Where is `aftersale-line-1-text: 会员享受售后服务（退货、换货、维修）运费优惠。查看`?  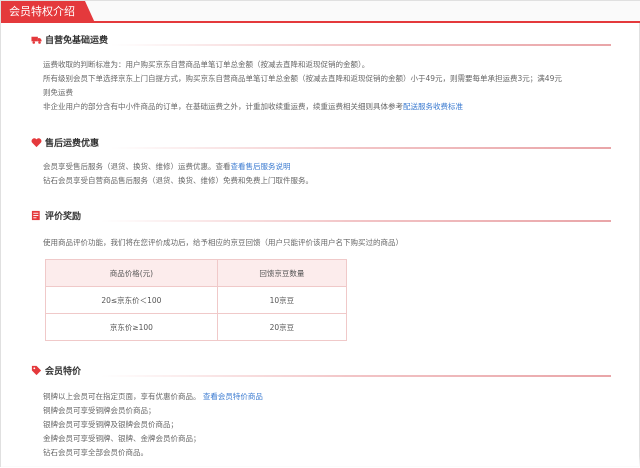 aftersale-line-1-text: 会员享受售后服务（退货、换货、维修）运费优惠。查看 is located at coordinates (137, 166).